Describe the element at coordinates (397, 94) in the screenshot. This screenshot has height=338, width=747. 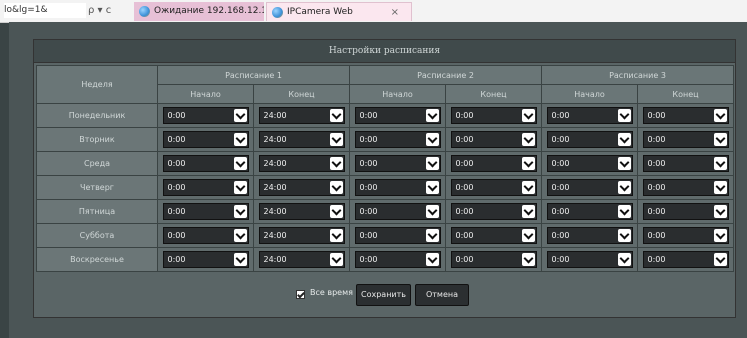
I see `start-header: Начало` at that location.